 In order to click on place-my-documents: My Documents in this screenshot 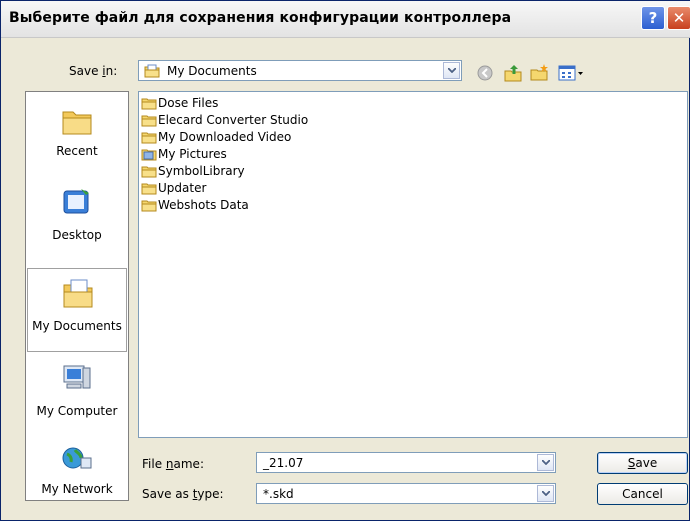, I will do `click(77, 310)`.